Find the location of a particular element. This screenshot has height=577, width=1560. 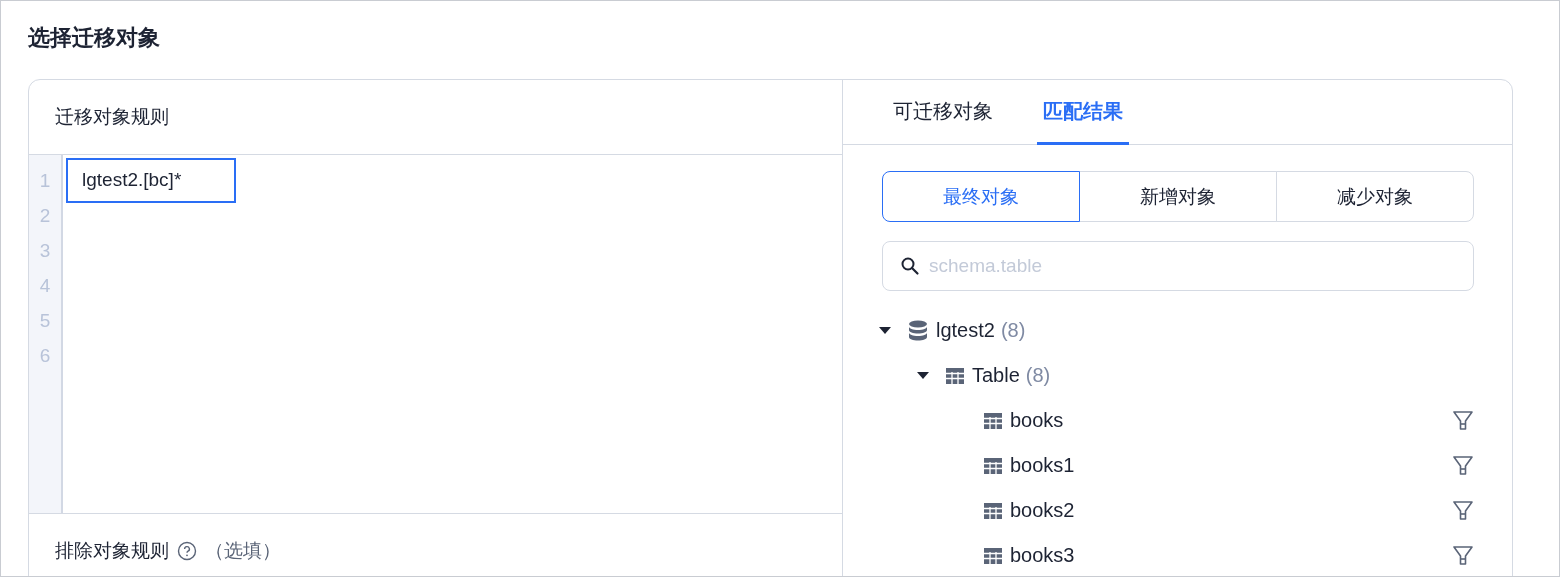

line-number: 2 is located at coordinates (45, 216).